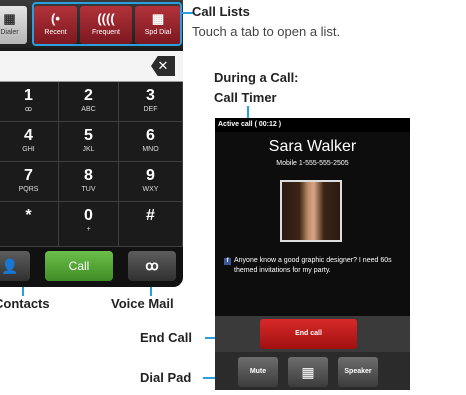 Image resolution: width=466 pixels, height=395 pixels. I want to click on voicemail-button: ꝏ, so click(152, 266).